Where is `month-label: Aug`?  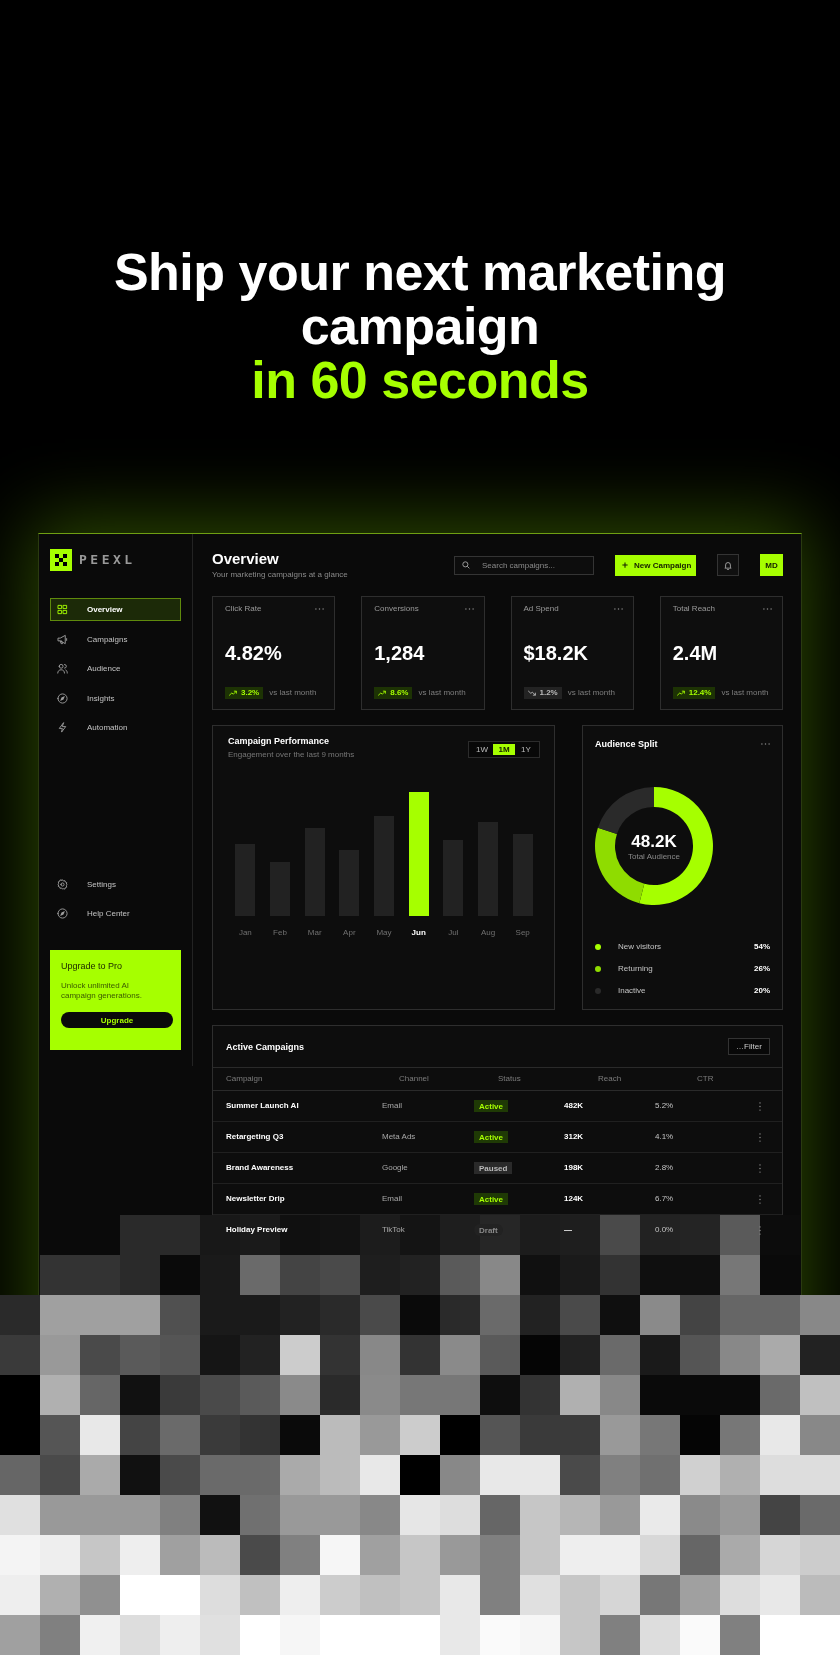 month-label: Aug is located at coordinates (488, 933).